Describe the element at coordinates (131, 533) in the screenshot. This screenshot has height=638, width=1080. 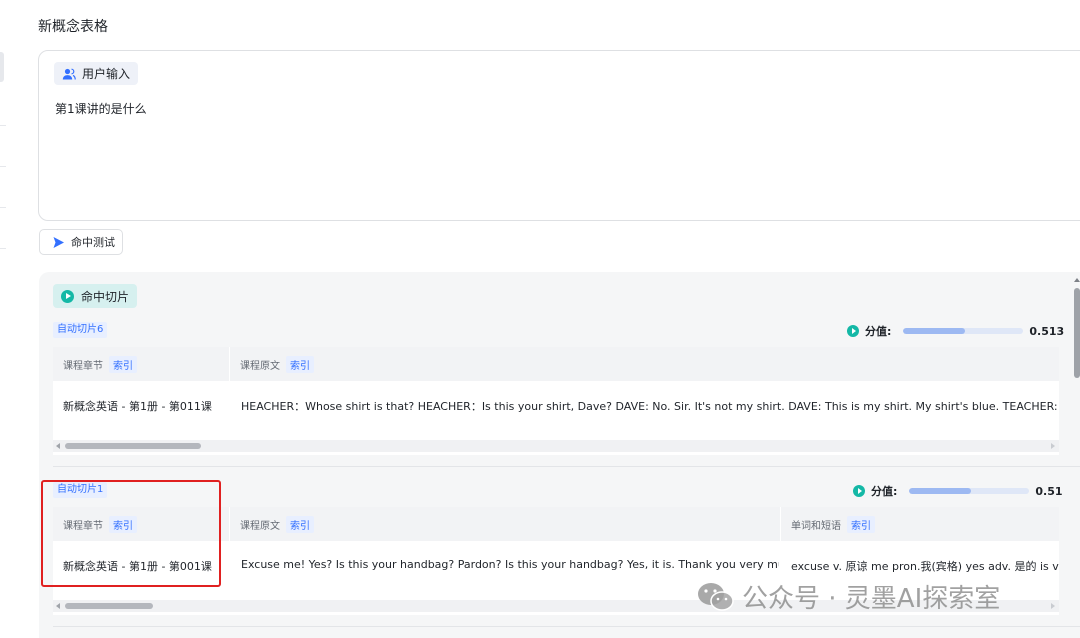
I see `highlight-box` at that location.